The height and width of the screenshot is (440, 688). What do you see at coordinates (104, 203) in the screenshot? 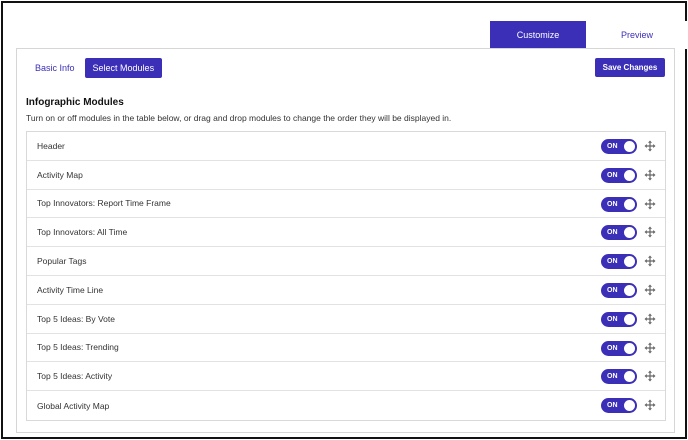
I see `module-label: Top Innovators: Report Time Frame` at bounding box center [104, 203].